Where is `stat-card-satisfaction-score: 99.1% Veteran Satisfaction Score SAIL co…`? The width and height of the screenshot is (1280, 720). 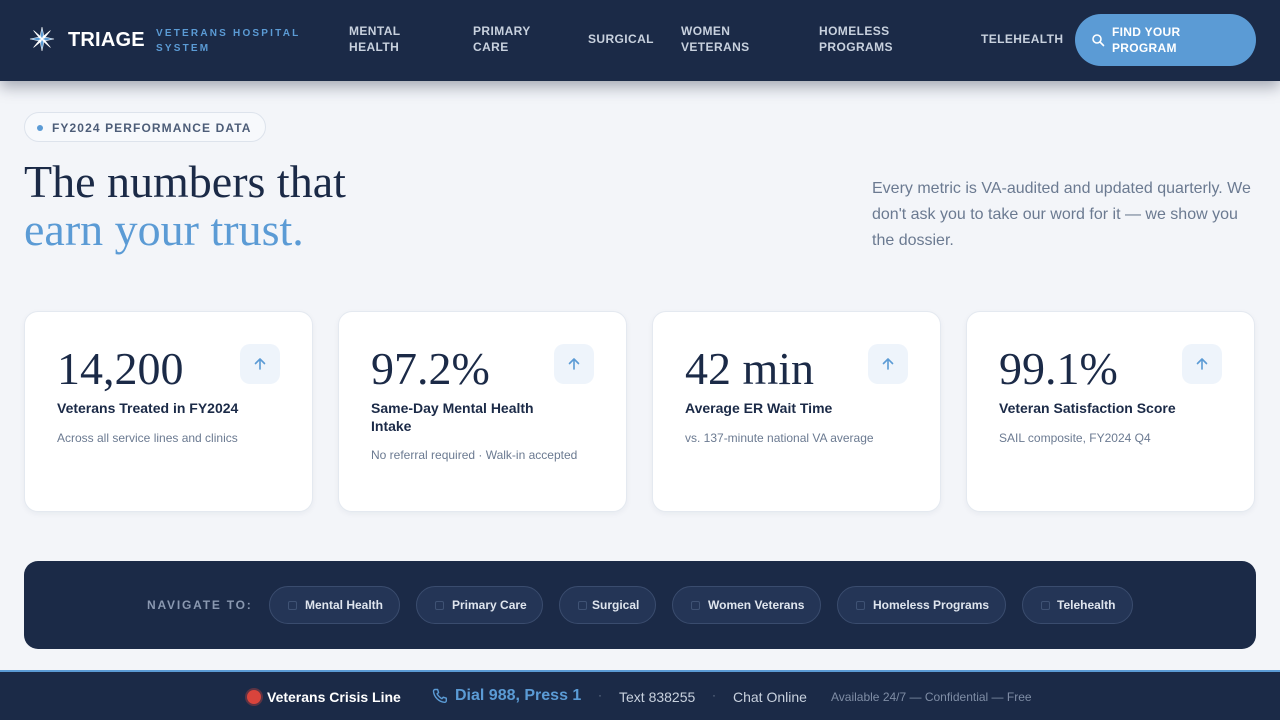
stat-card-satisfaction-score: 99.1% Veteran Satisfaction Score SAIL co… is located at coordinates (1110, 411).